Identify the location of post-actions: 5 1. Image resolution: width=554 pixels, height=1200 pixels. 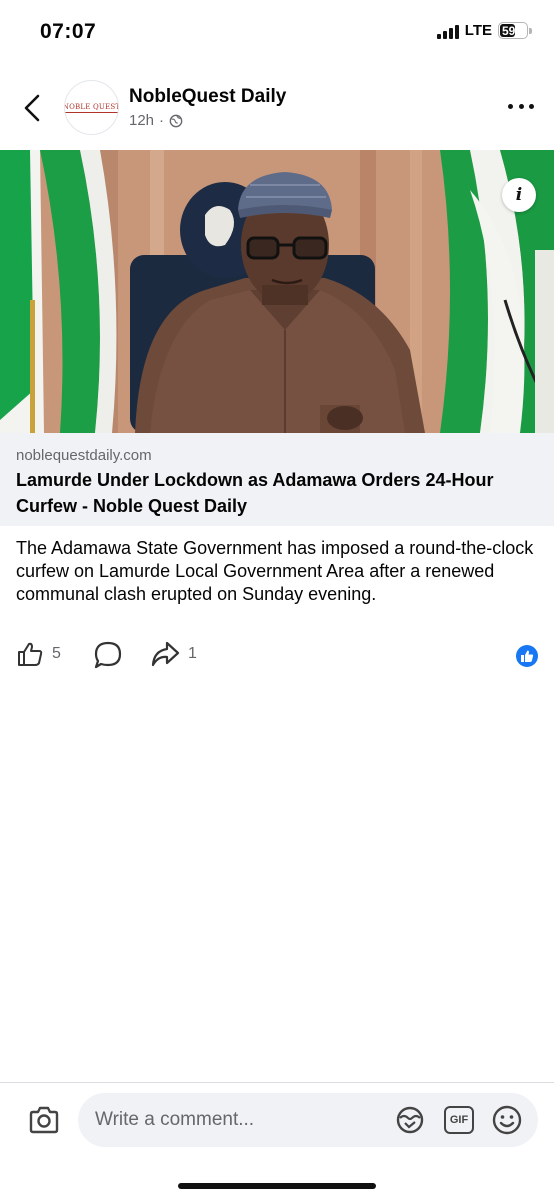
(277, 656).